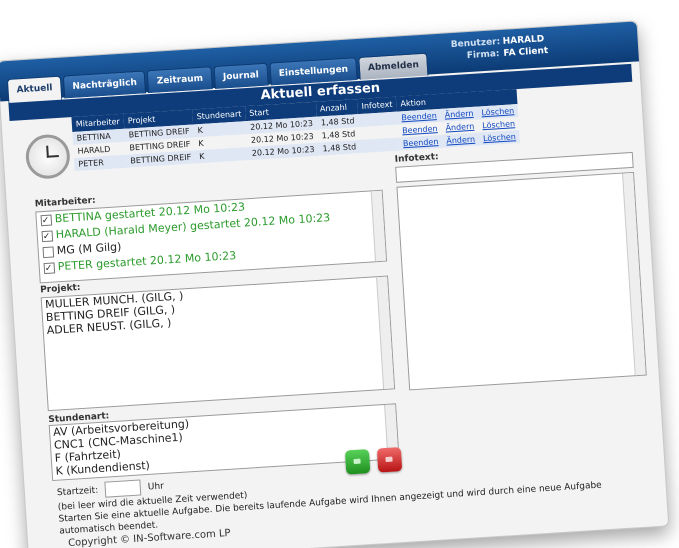 The width and height of the screenshot is (679, 548). Describe the element at coordinates (393, 66) in the screenshot. I see `logout-button: Abmelden` at that location.